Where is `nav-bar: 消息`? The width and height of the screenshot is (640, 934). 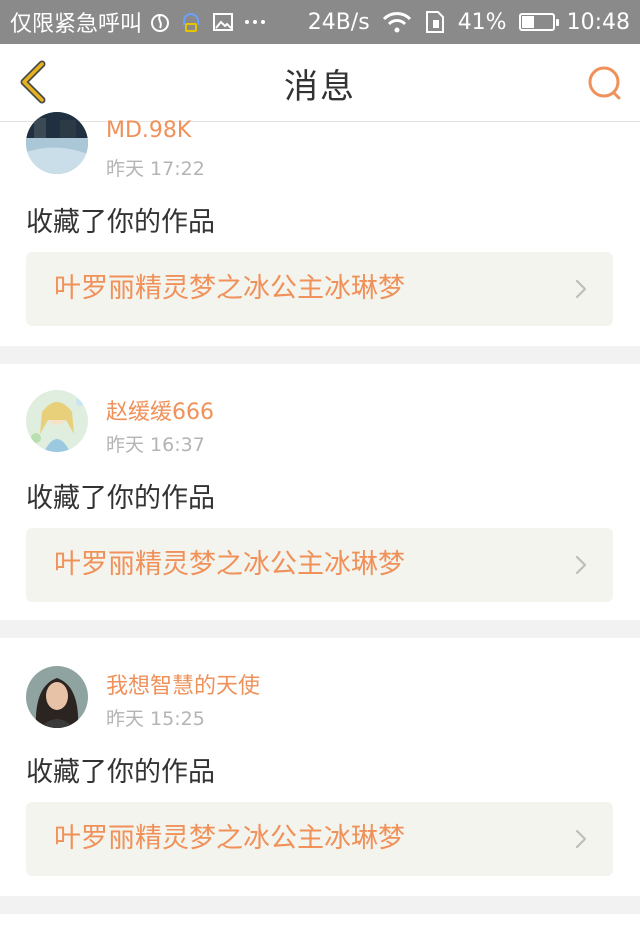 nav-bar: 消息 is located at coordinates (320, 83).